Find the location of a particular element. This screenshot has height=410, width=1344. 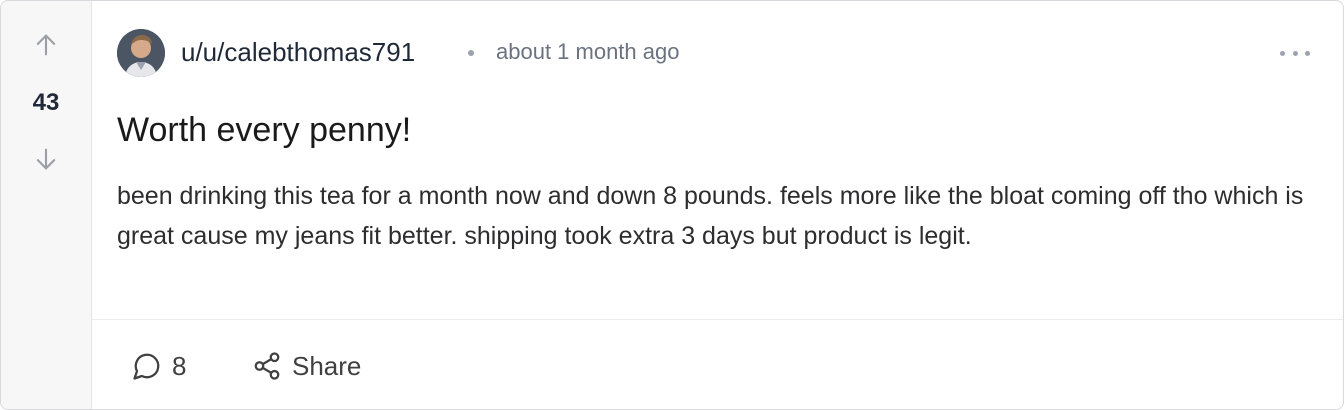

avatar-image is located at coordinates (141, 53).